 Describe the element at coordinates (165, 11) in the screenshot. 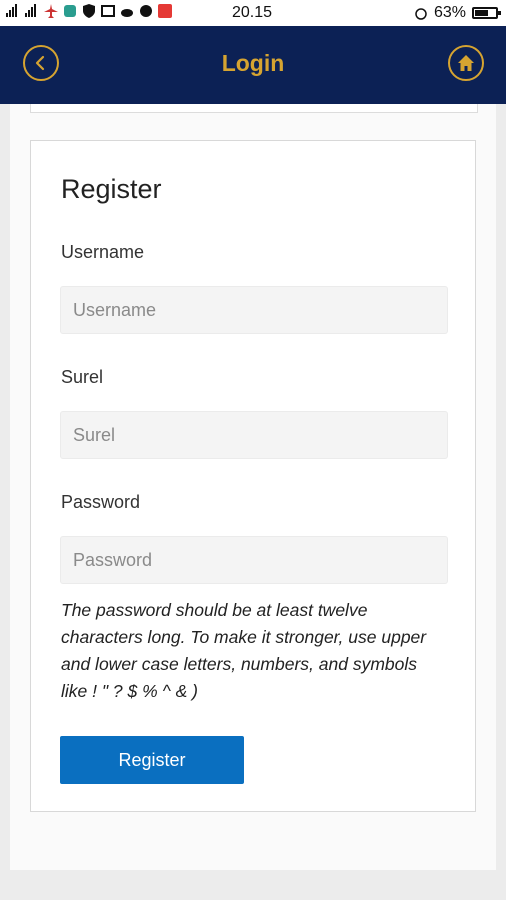

I see `missed-call-icon` at that location.